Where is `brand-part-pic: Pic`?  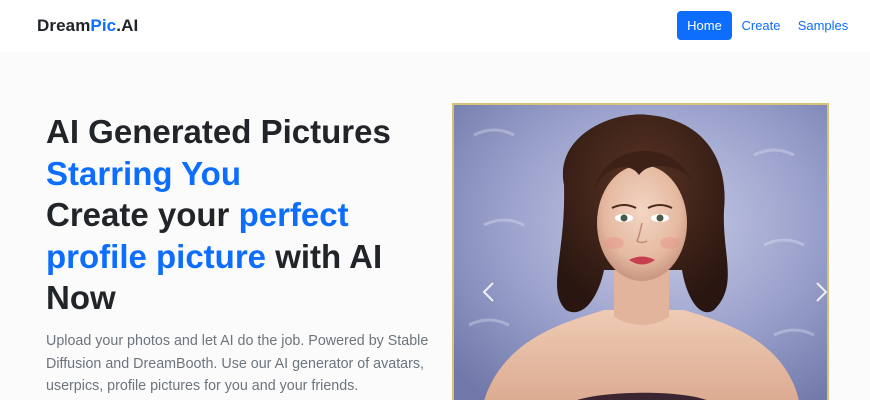
brand-part-pic: Pic is located at coordinates (103, 25).